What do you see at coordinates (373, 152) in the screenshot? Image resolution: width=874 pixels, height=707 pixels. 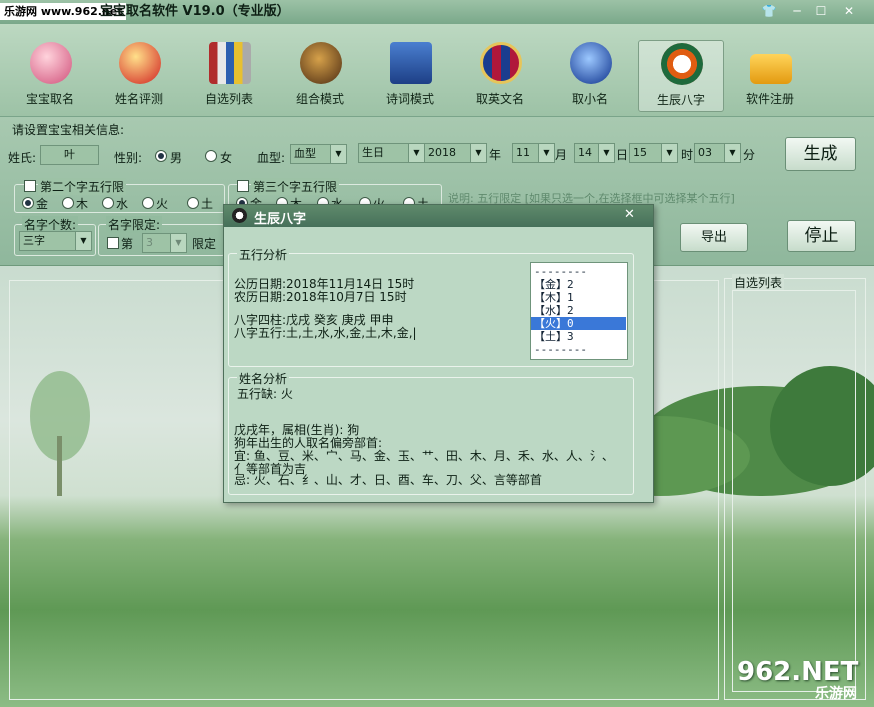 I see `birthday-value: 生日` at bounding box center [373, 152].